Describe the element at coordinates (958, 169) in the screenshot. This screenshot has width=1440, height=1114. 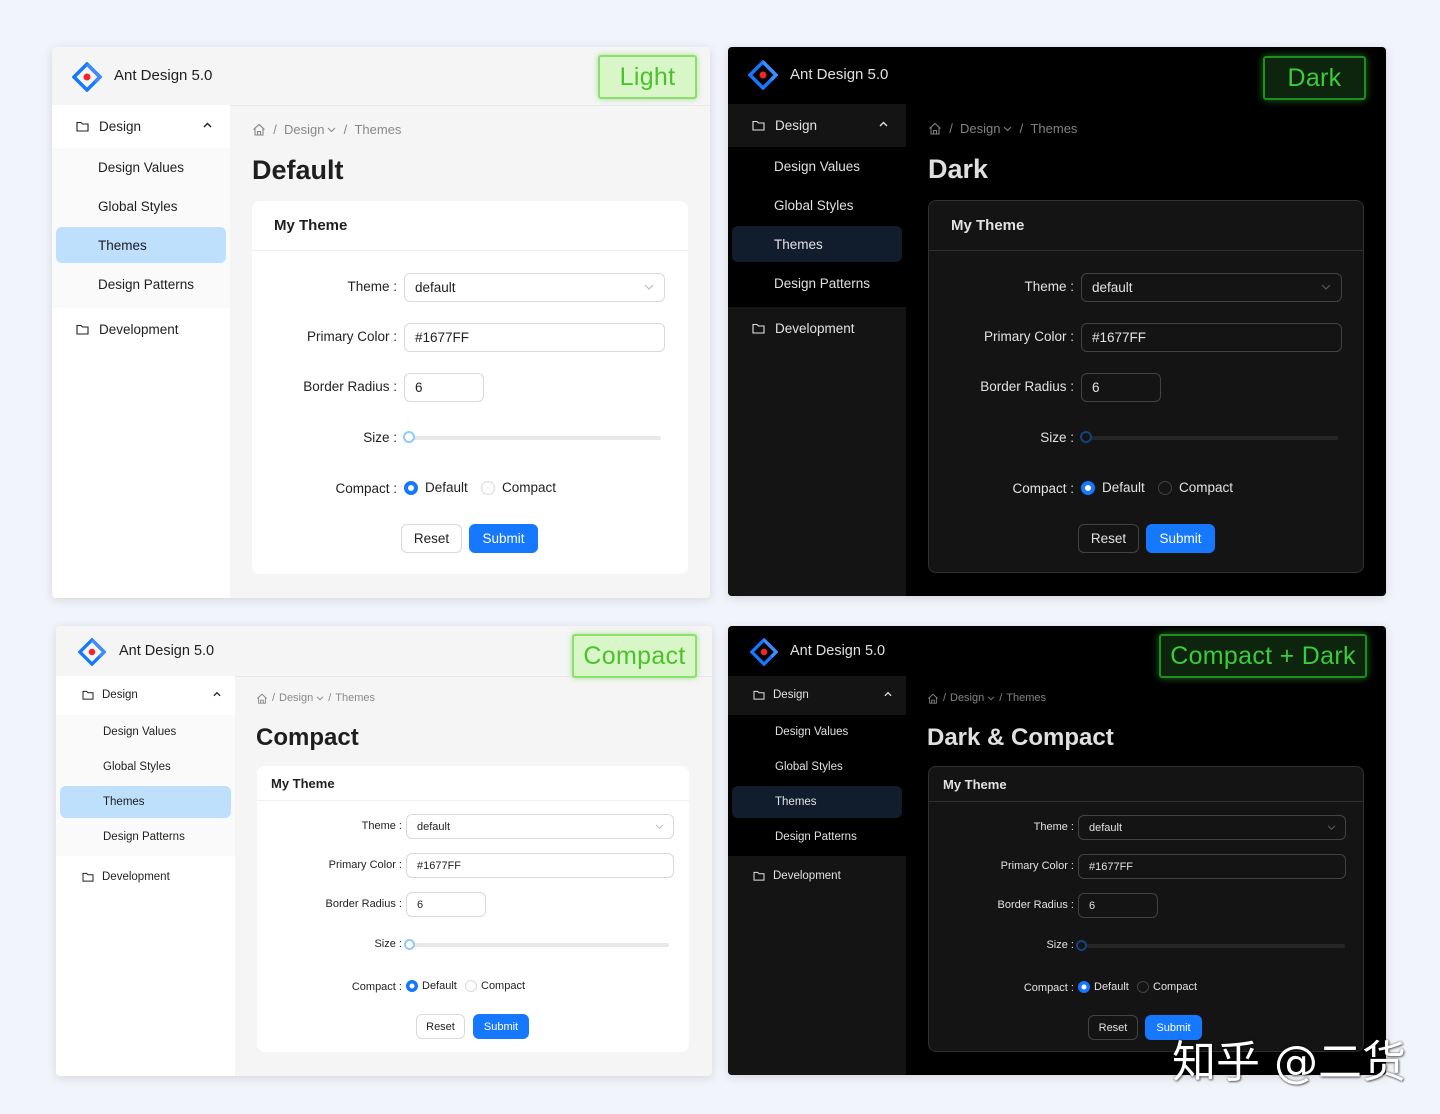
I see `page-title: Dark` at that location.